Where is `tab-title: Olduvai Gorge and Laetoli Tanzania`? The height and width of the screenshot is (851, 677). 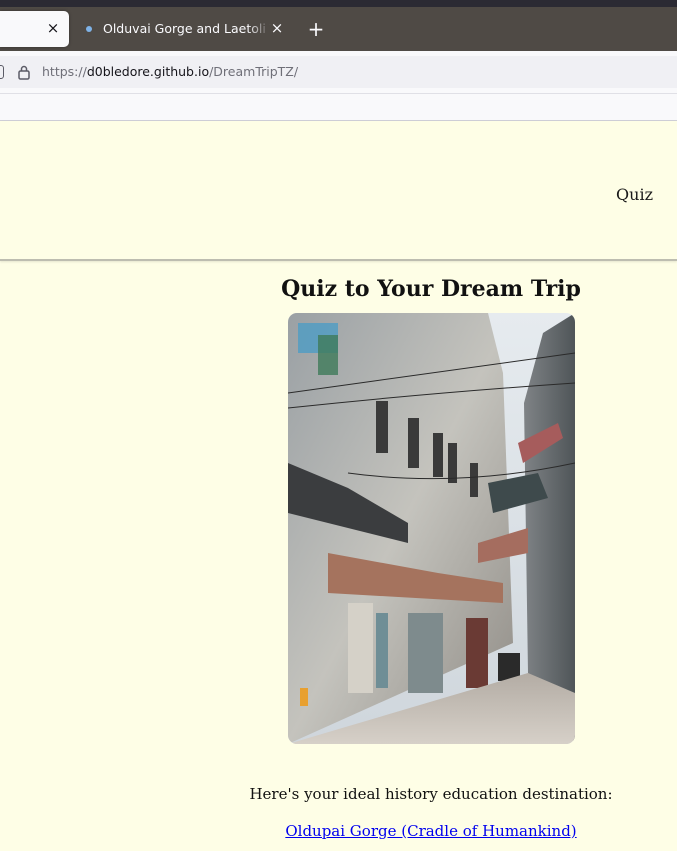 tab-title: Olduvai Gorge and Laetoli Tanzania is located at coordinates (187, 28).